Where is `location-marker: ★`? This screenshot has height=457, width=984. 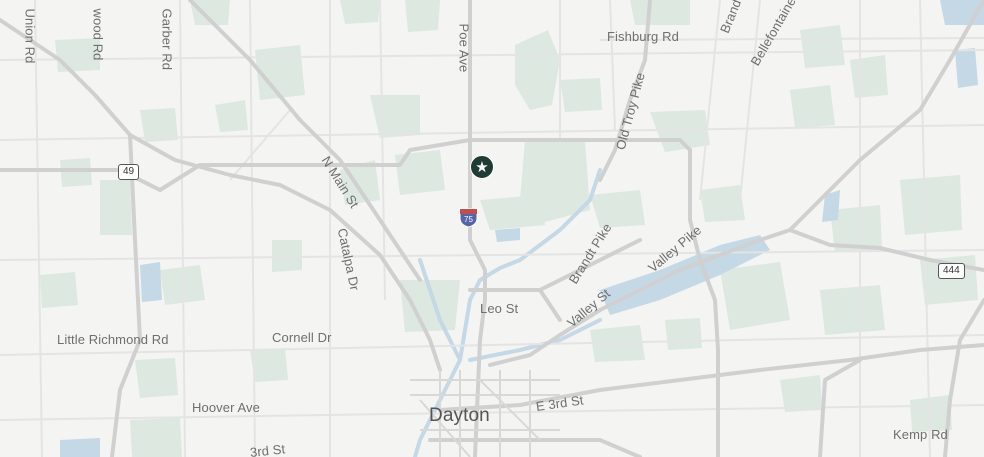 location-marker: ★ is located at coordinates (482, 167).